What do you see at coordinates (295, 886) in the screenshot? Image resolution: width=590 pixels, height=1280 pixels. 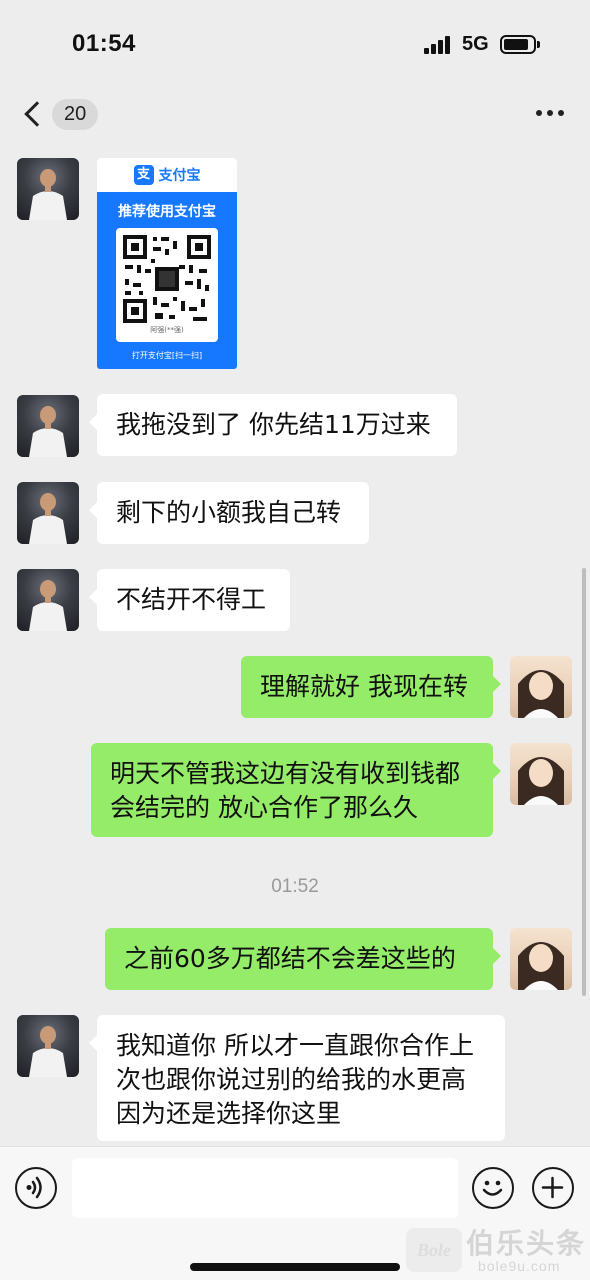 I see `message-timestamp: 01:52` at bounding box center [295, 886].